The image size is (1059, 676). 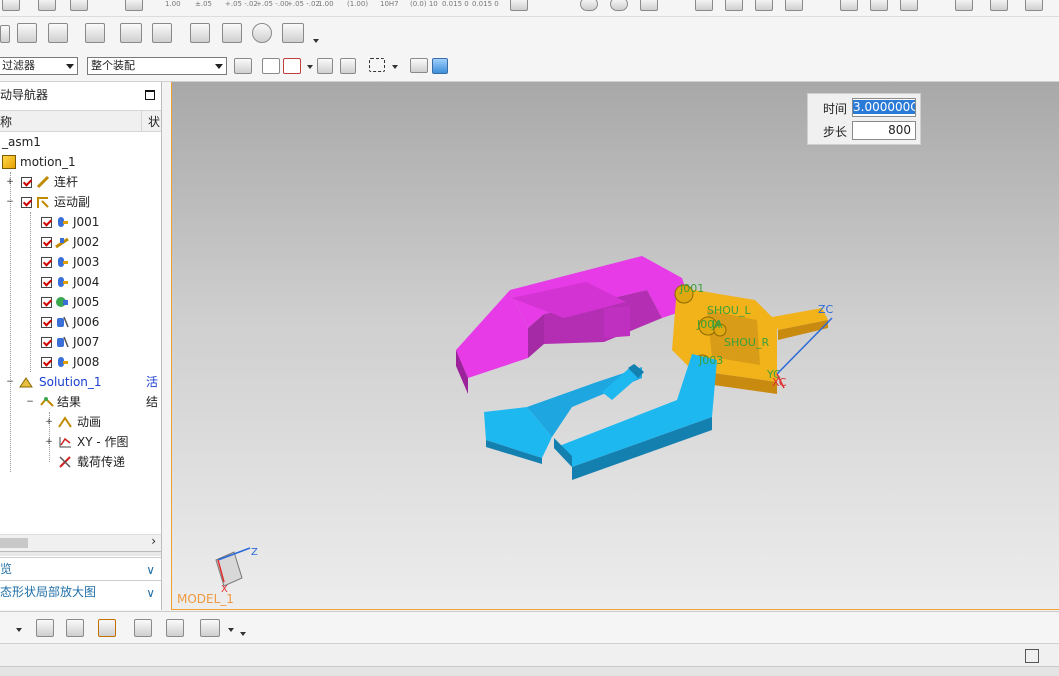 I want to click on assembly-icon, so click(x=5, y=34).